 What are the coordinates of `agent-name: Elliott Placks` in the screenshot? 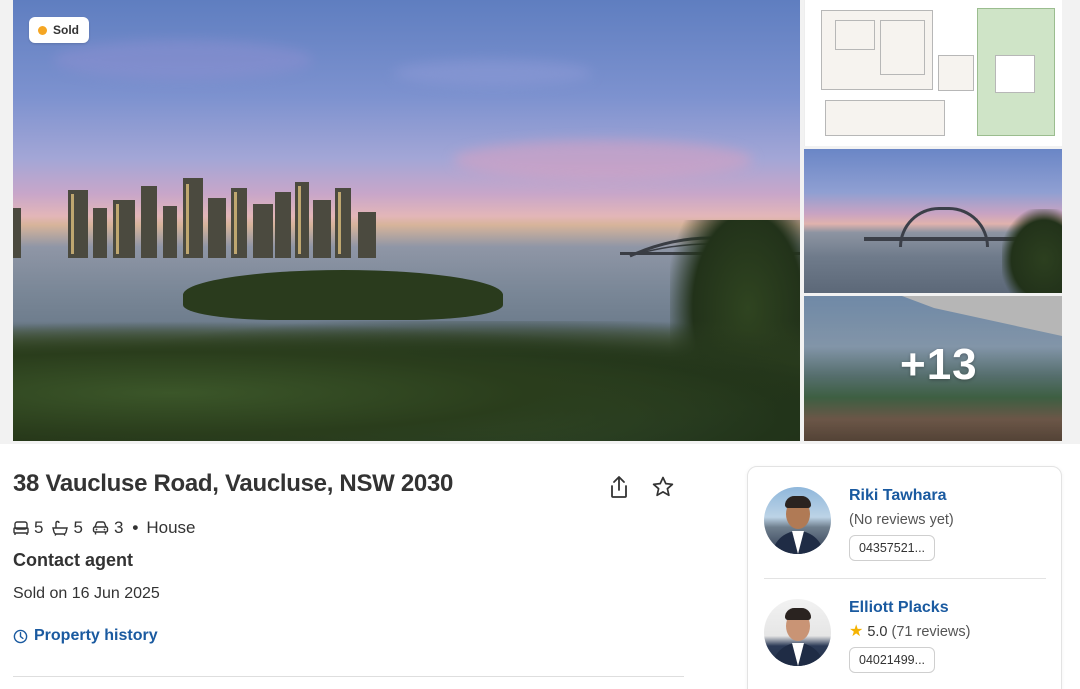 It's located at (899, 608).